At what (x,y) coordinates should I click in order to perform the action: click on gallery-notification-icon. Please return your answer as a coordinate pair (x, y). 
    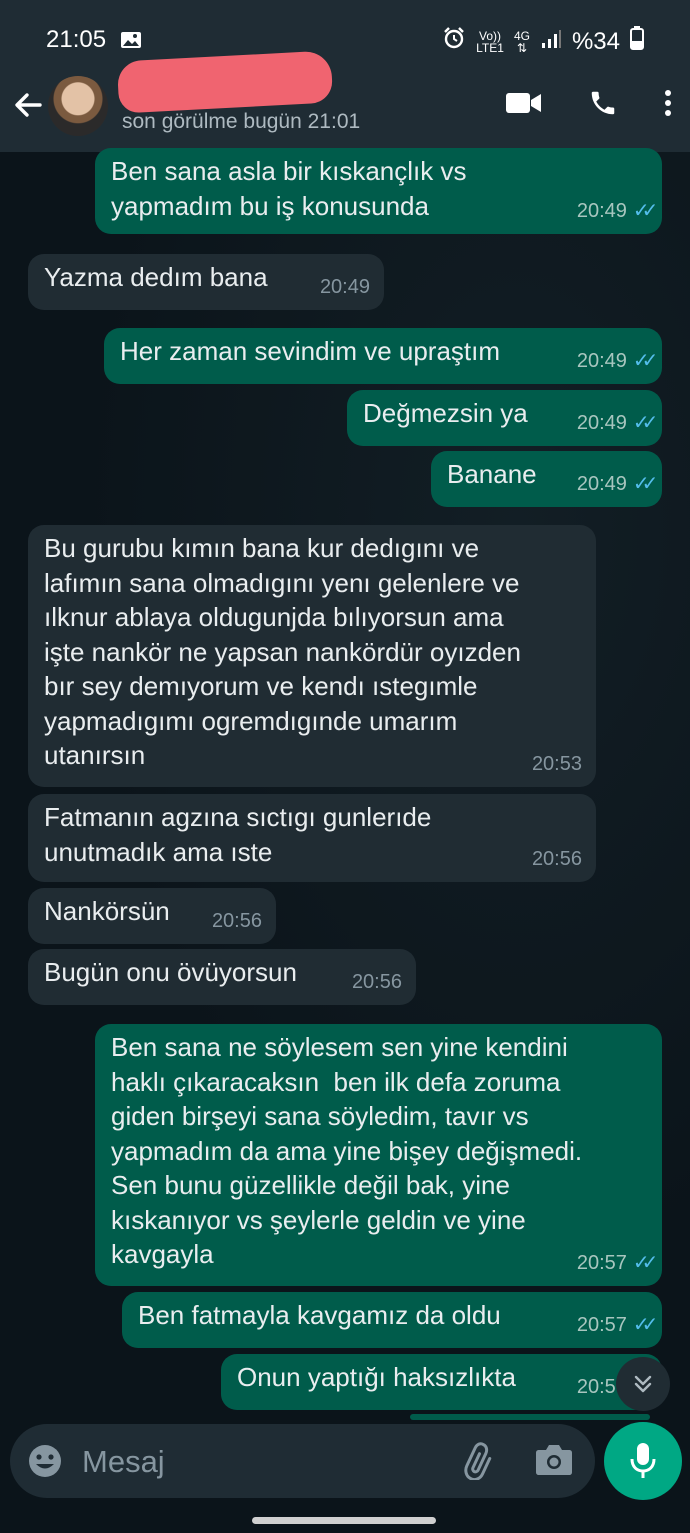
    Looking at the image, I should click on (131, 42).